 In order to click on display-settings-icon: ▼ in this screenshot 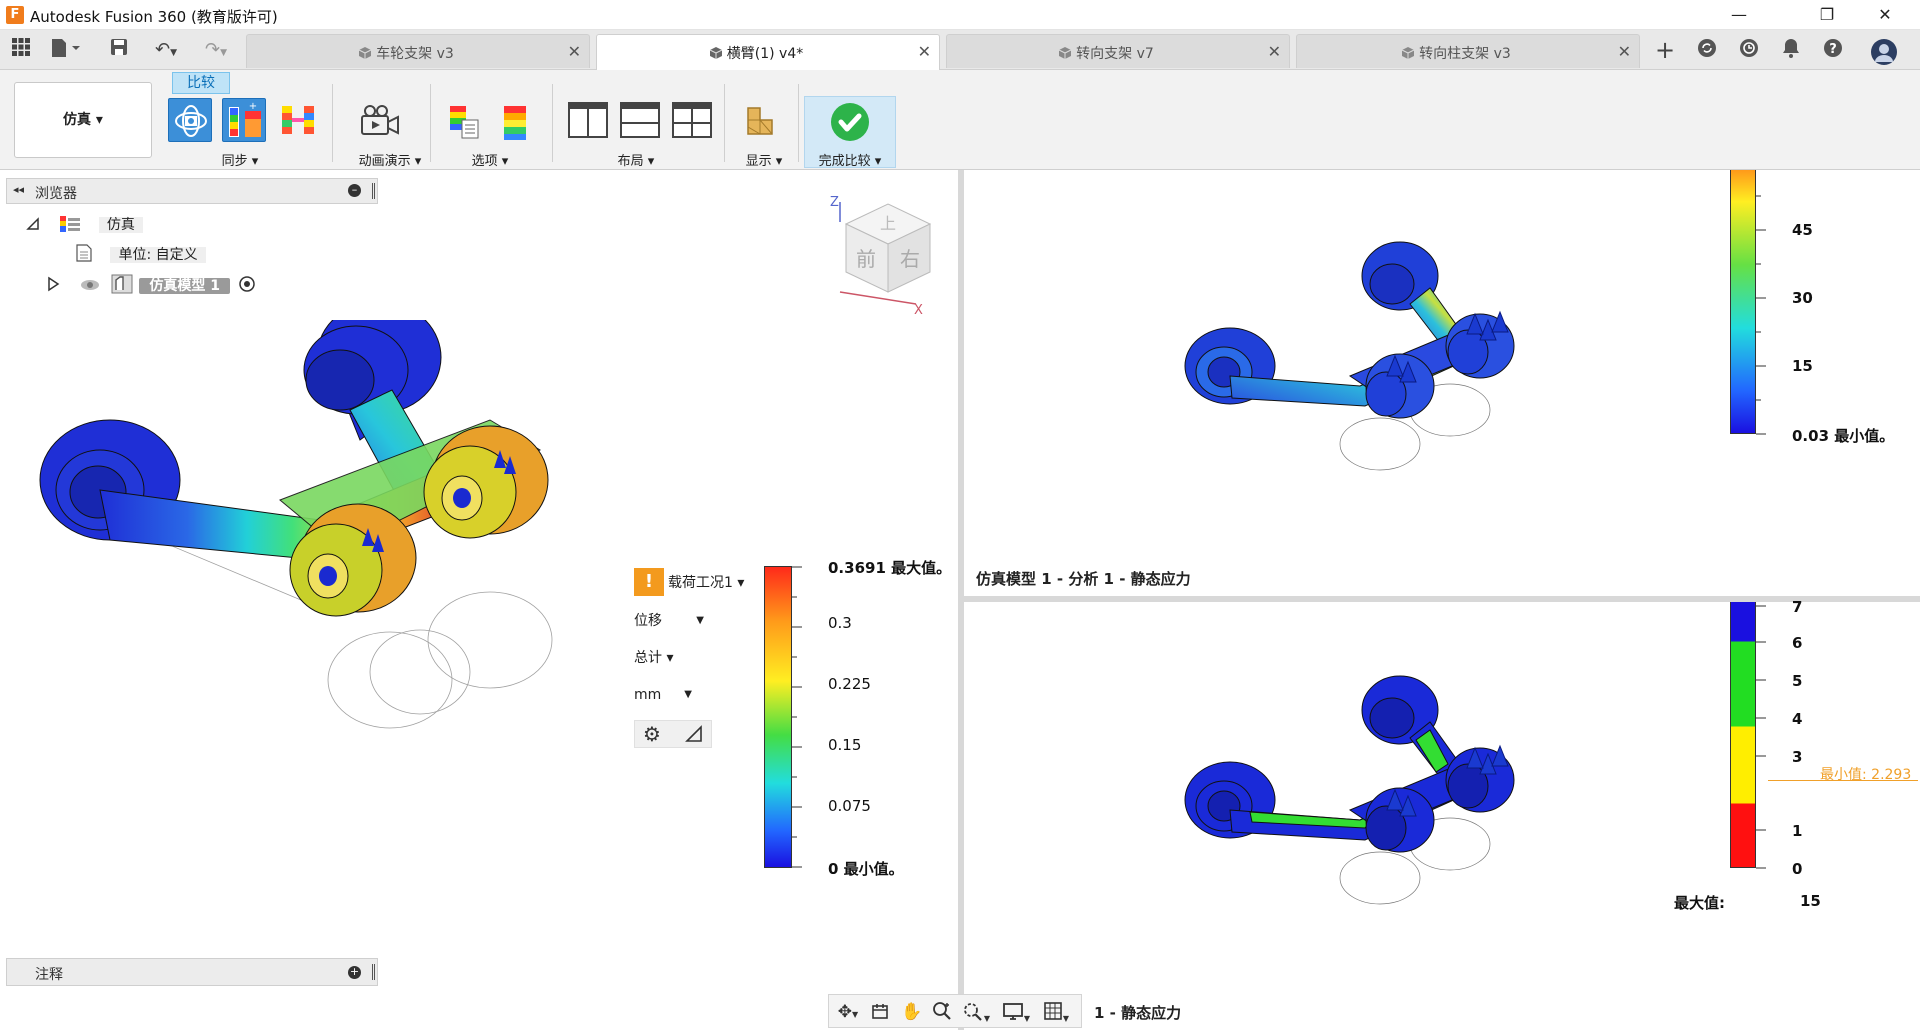, I will do `click(1016, 1012)`.